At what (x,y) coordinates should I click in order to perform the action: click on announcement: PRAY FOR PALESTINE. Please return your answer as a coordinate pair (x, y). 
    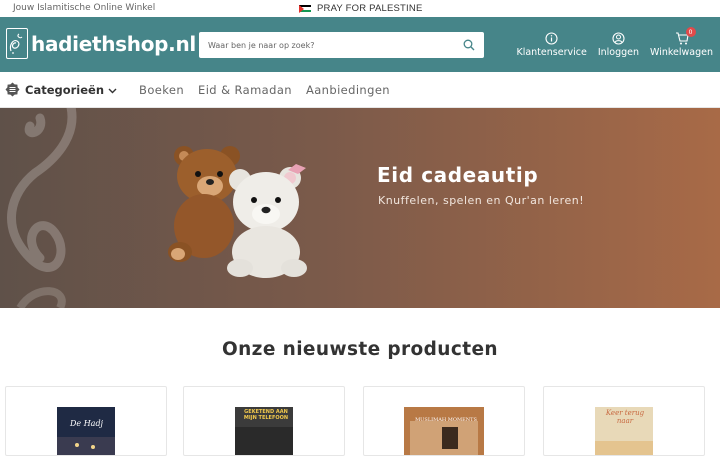
    Looking at the image, I should click on (361, 8).